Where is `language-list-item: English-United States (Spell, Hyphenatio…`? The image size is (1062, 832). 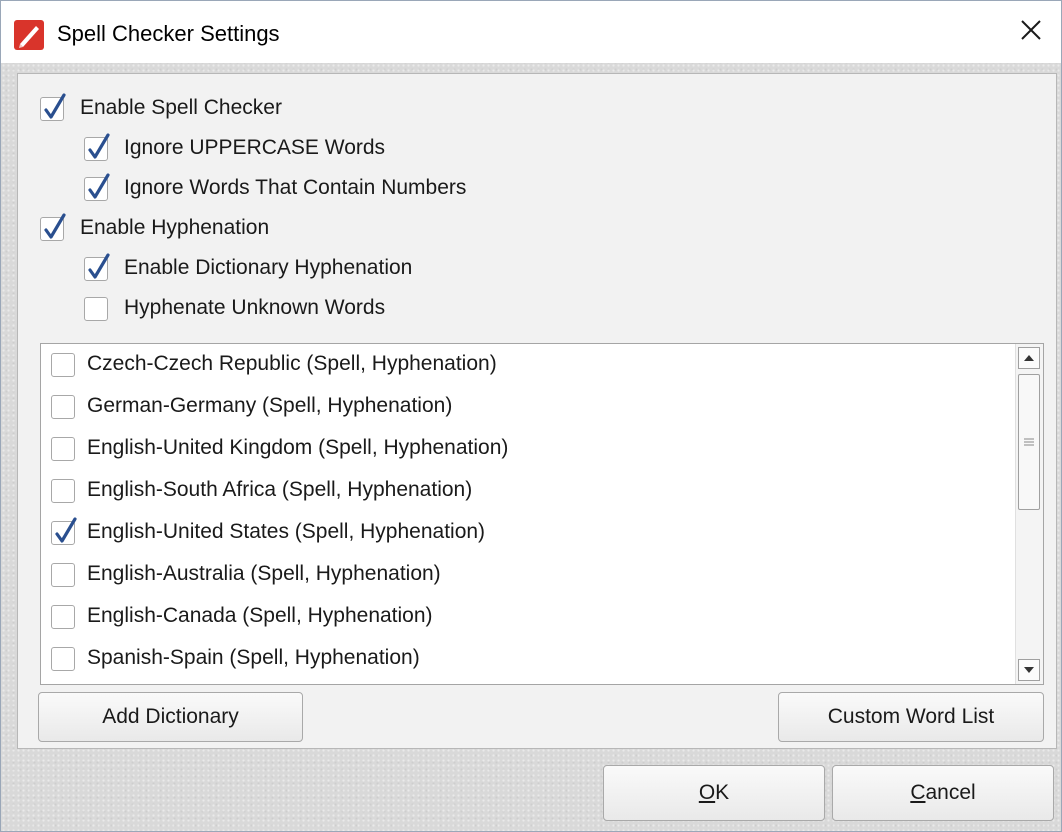
language-list-item: English-United States (Spell, Hyphenatio… is located at coordinates (527, 533).